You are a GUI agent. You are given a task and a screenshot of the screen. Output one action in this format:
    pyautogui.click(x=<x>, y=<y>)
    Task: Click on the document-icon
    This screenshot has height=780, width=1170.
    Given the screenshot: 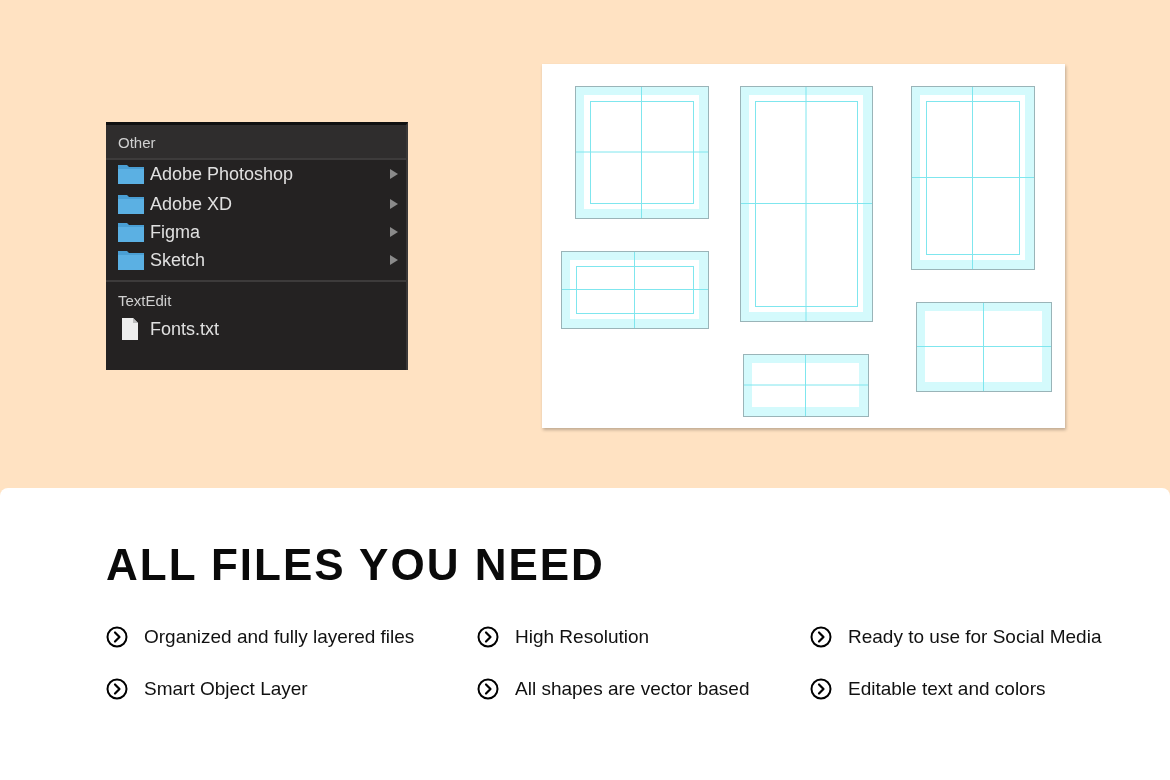 What is the action you would take?
    pyautogui.click(x=130, y=329)
    